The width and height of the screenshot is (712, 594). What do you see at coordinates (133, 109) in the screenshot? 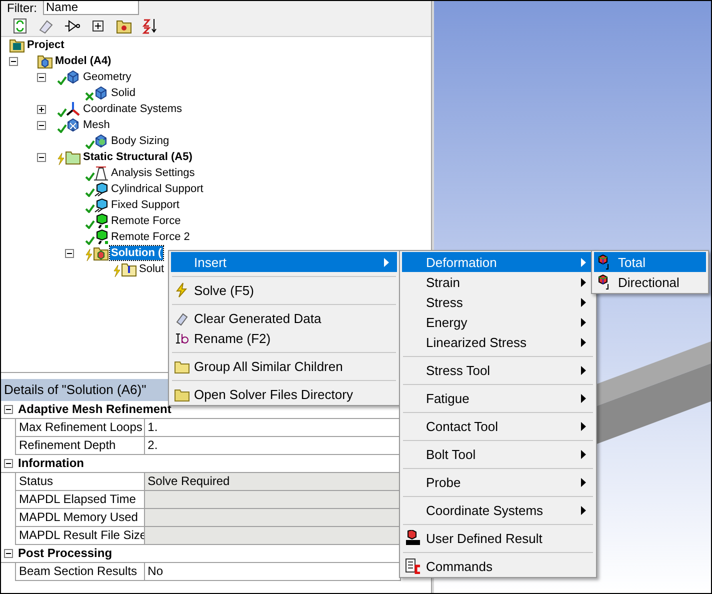
I see `tree-item: Coordinate Systems` at bounding box center [133, 109].